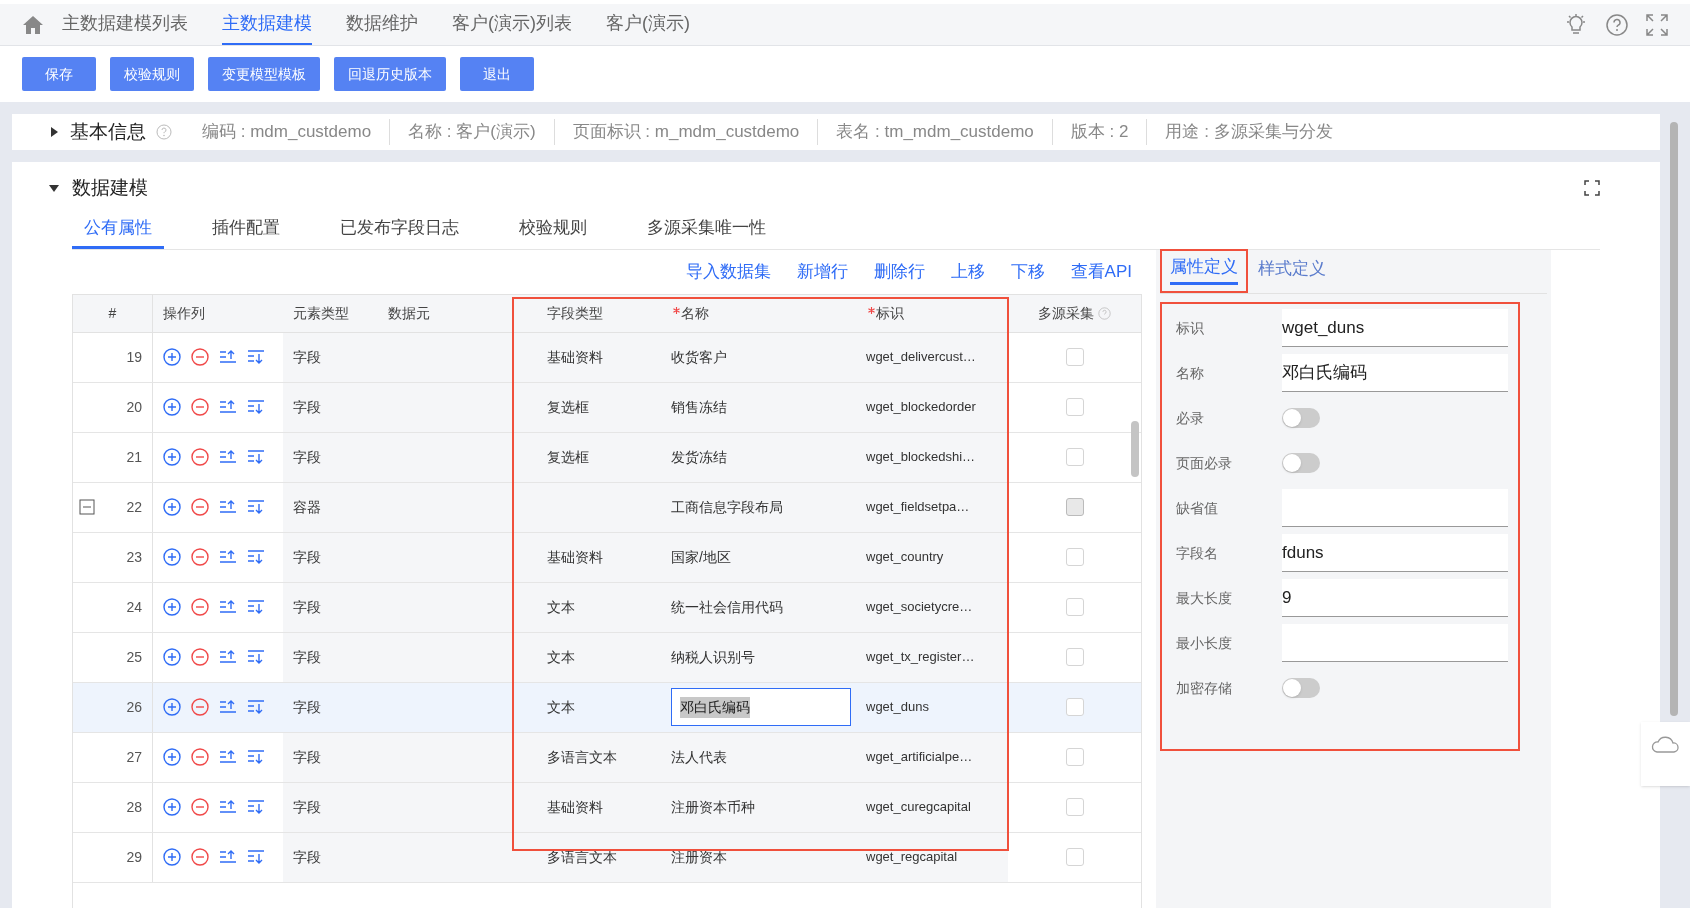  Describe the element at coordinates (1395, 373) in the screenshot. I see `input-field: 邓白氏编码` at that location.